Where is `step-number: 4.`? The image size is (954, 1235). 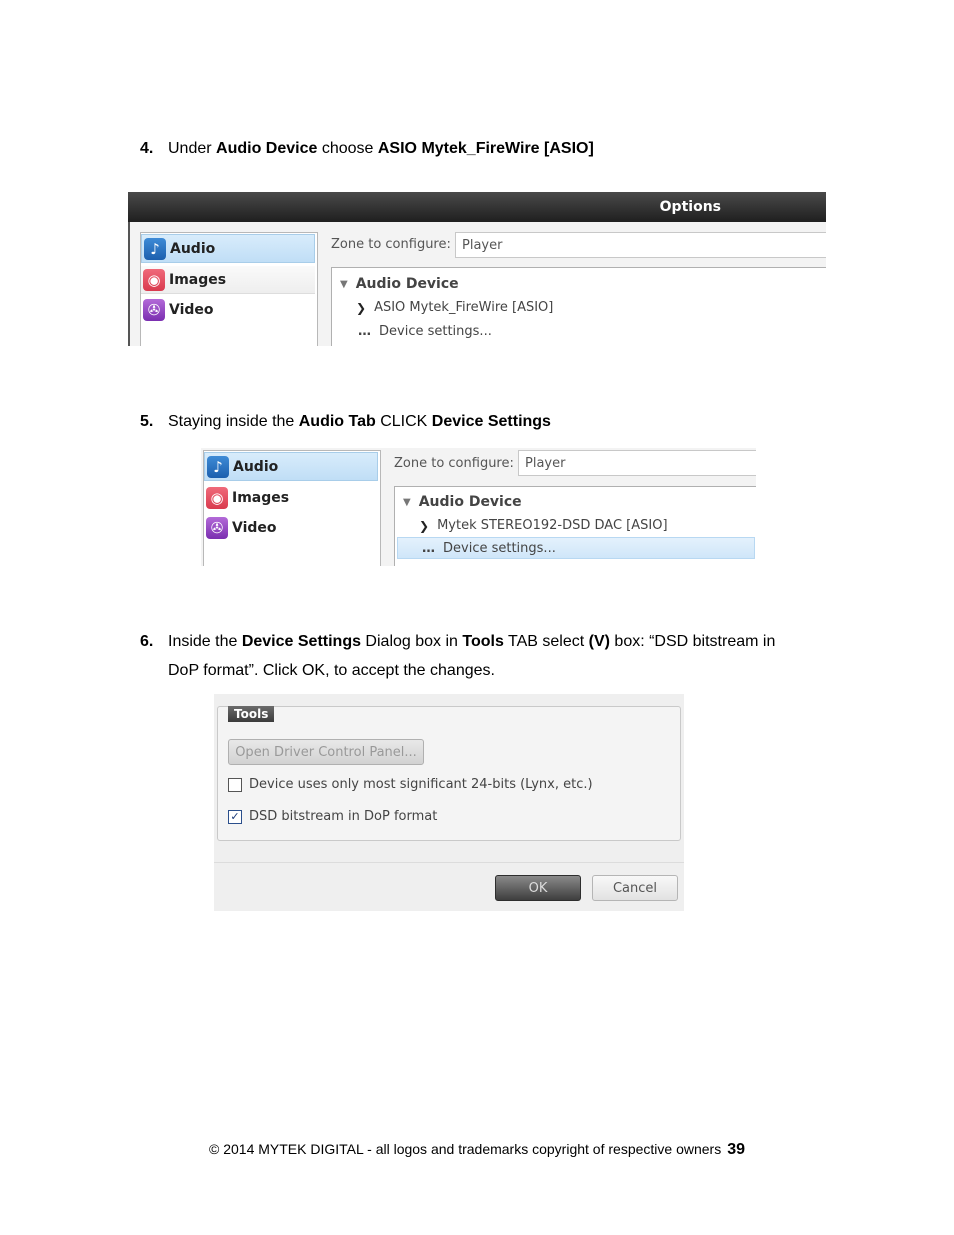 step-number: 4. is located at coordinates (147, 148).